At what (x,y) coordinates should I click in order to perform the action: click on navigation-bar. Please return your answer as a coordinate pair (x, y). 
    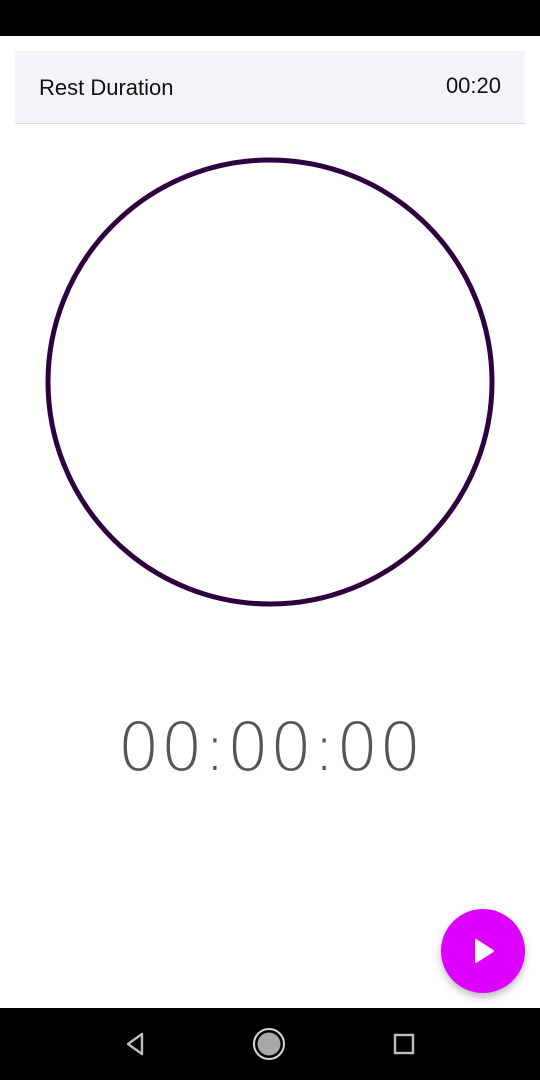
    Looking at the image, I should click on (270, 1044).